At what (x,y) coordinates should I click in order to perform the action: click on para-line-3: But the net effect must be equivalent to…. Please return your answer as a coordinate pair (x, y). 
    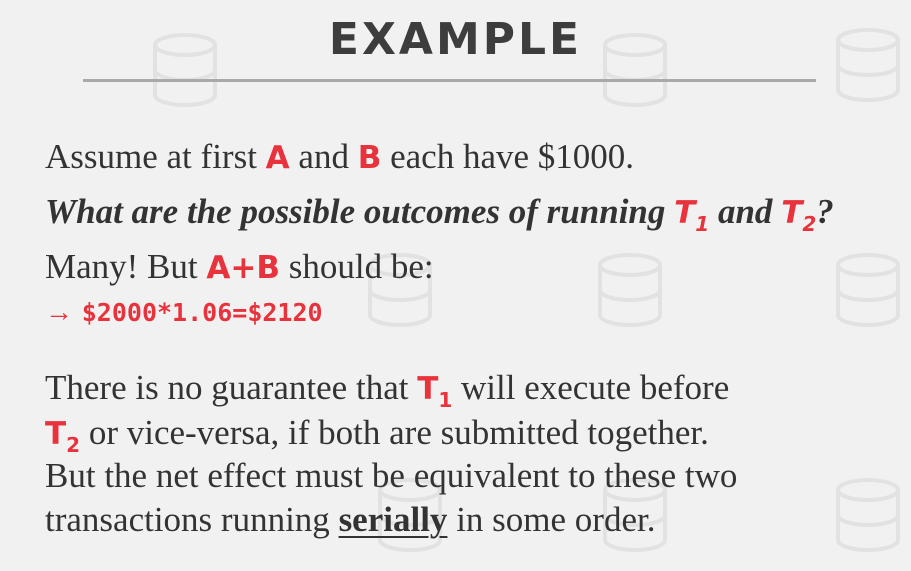
    Looking at the image, I should click on (391, 475).